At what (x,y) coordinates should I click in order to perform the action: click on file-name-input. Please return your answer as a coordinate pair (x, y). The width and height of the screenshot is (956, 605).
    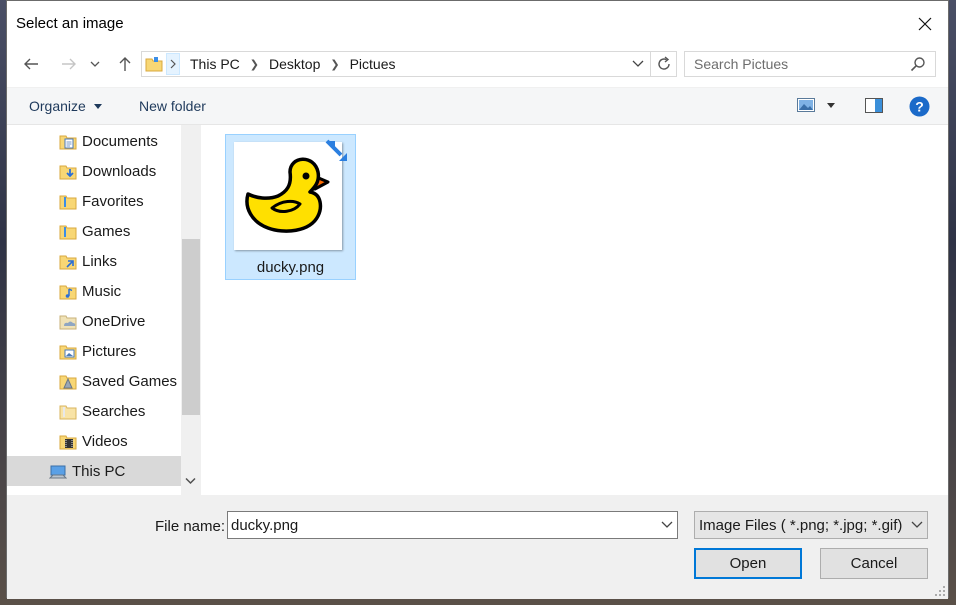
    Looking at the image, I should click on (438, 525).